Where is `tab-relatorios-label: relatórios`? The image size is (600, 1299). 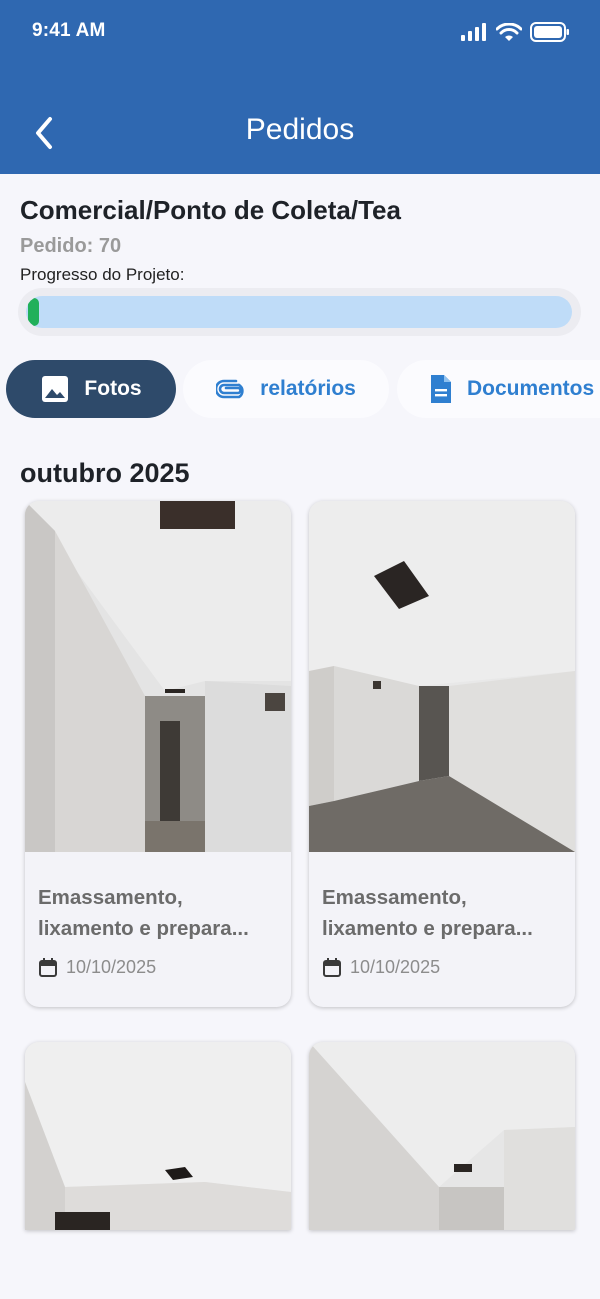 tab-relatorios-label: relatórios is located at coordinates (308, 388).